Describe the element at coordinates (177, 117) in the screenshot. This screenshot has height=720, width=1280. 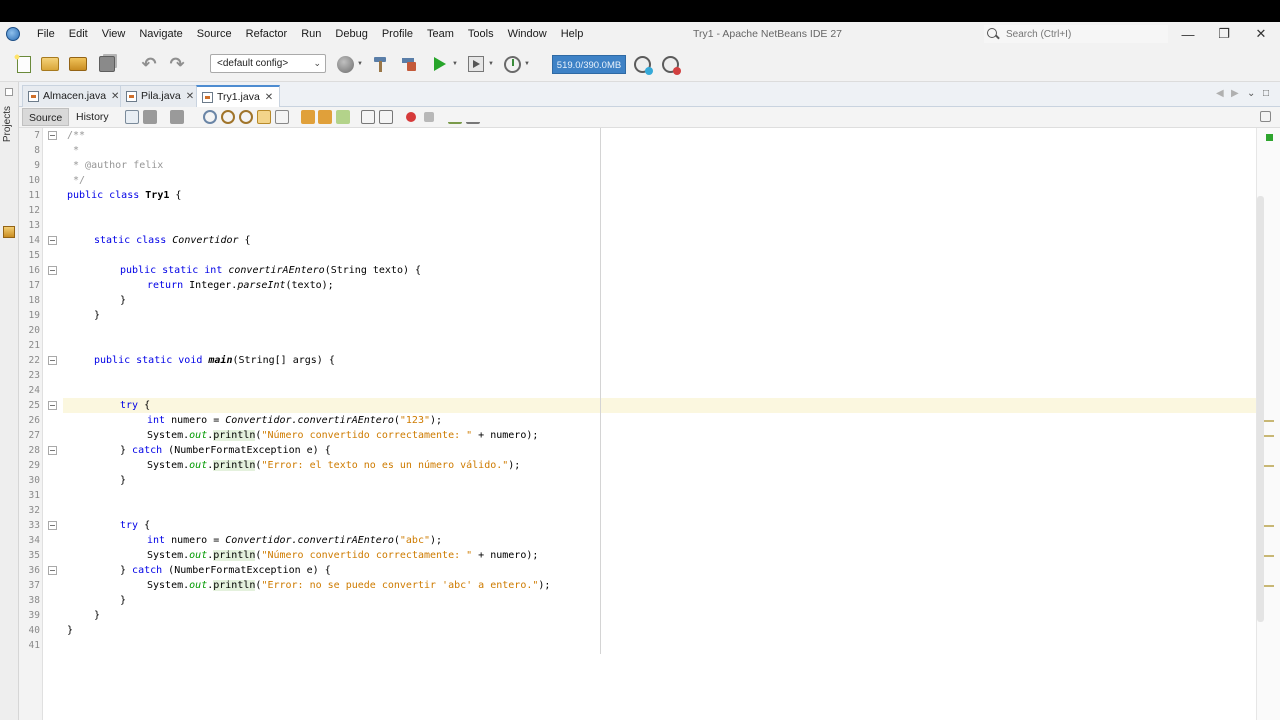
I see `forward-icon` at that location.